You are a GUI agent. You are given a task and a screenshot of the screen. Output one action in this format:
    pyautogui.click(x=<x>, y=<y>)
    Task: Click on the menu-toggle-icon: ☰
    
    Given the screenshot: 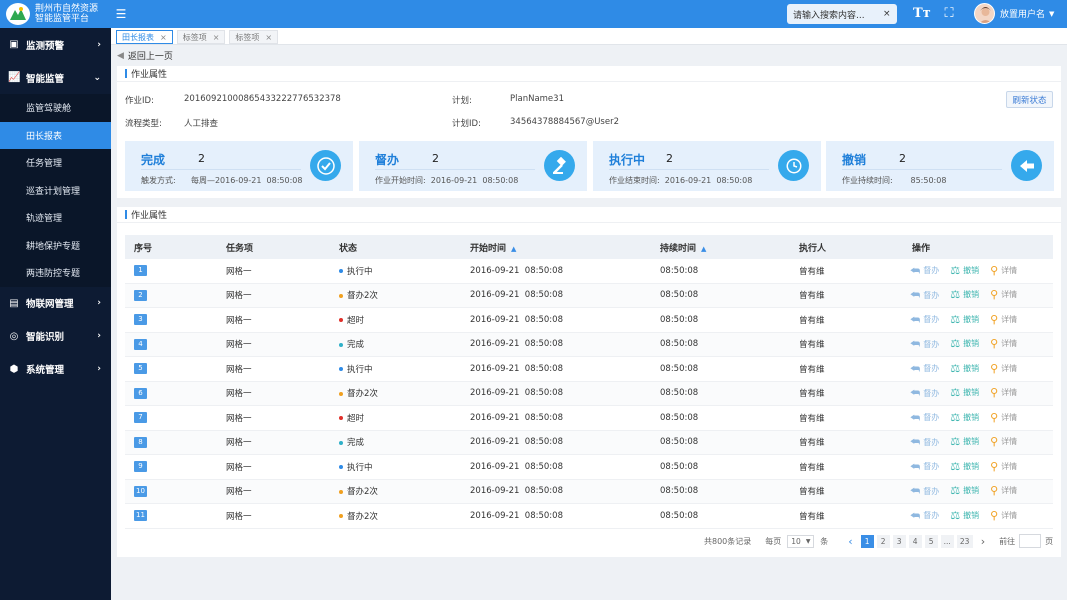 What is the action you would take?
    pyautogui.click(x=121, y=14)
    